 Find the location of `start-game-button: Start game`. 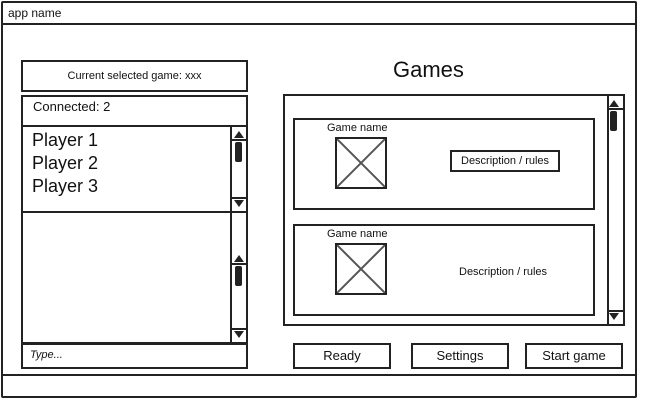

start-game-button: Start game is located at coordinates (574, 356).